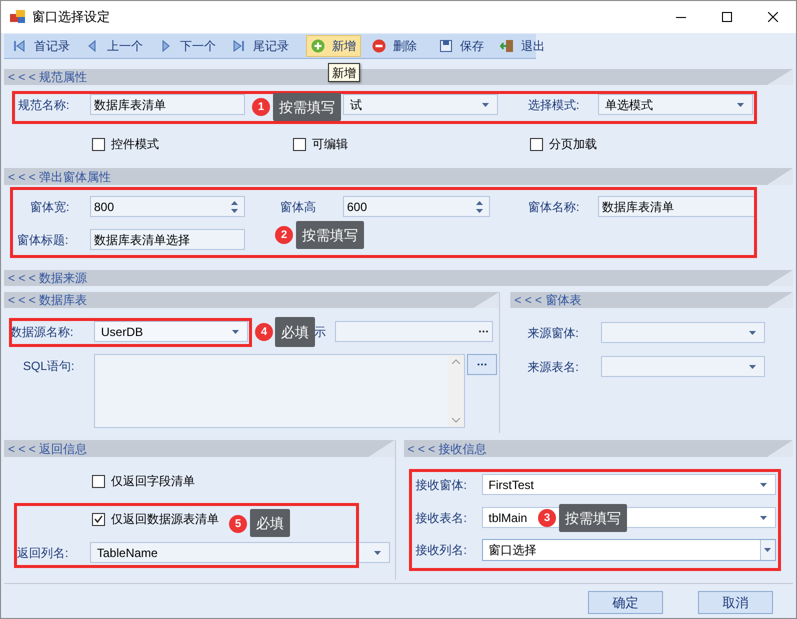 The image size is (797, 619). What do you see at coordinates (239, 46) in the screenshot?
I see `last-record-icon` at bounding box center [239, 46].